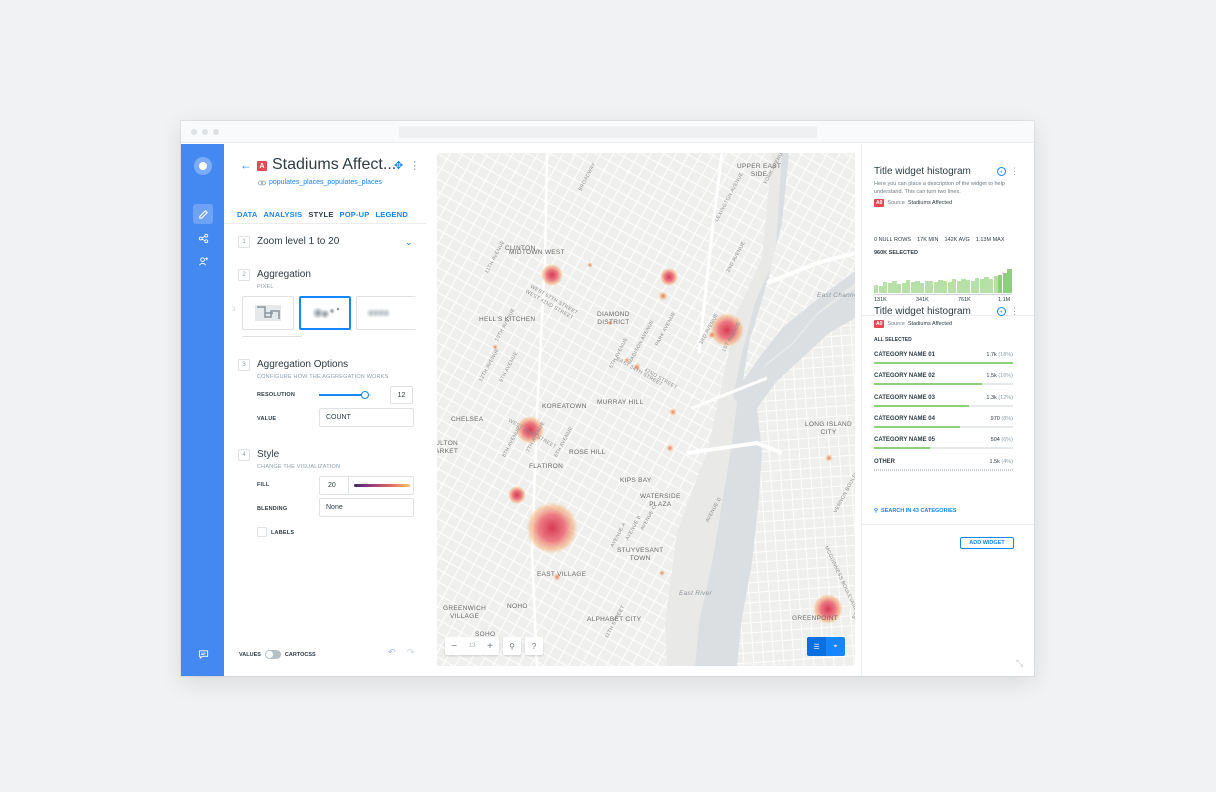 The image size is (1216, 792). What do you see at coordinates (398, 165) in the screenshot?
I see `move-icon: ✥` at bounding box center [398, 165].